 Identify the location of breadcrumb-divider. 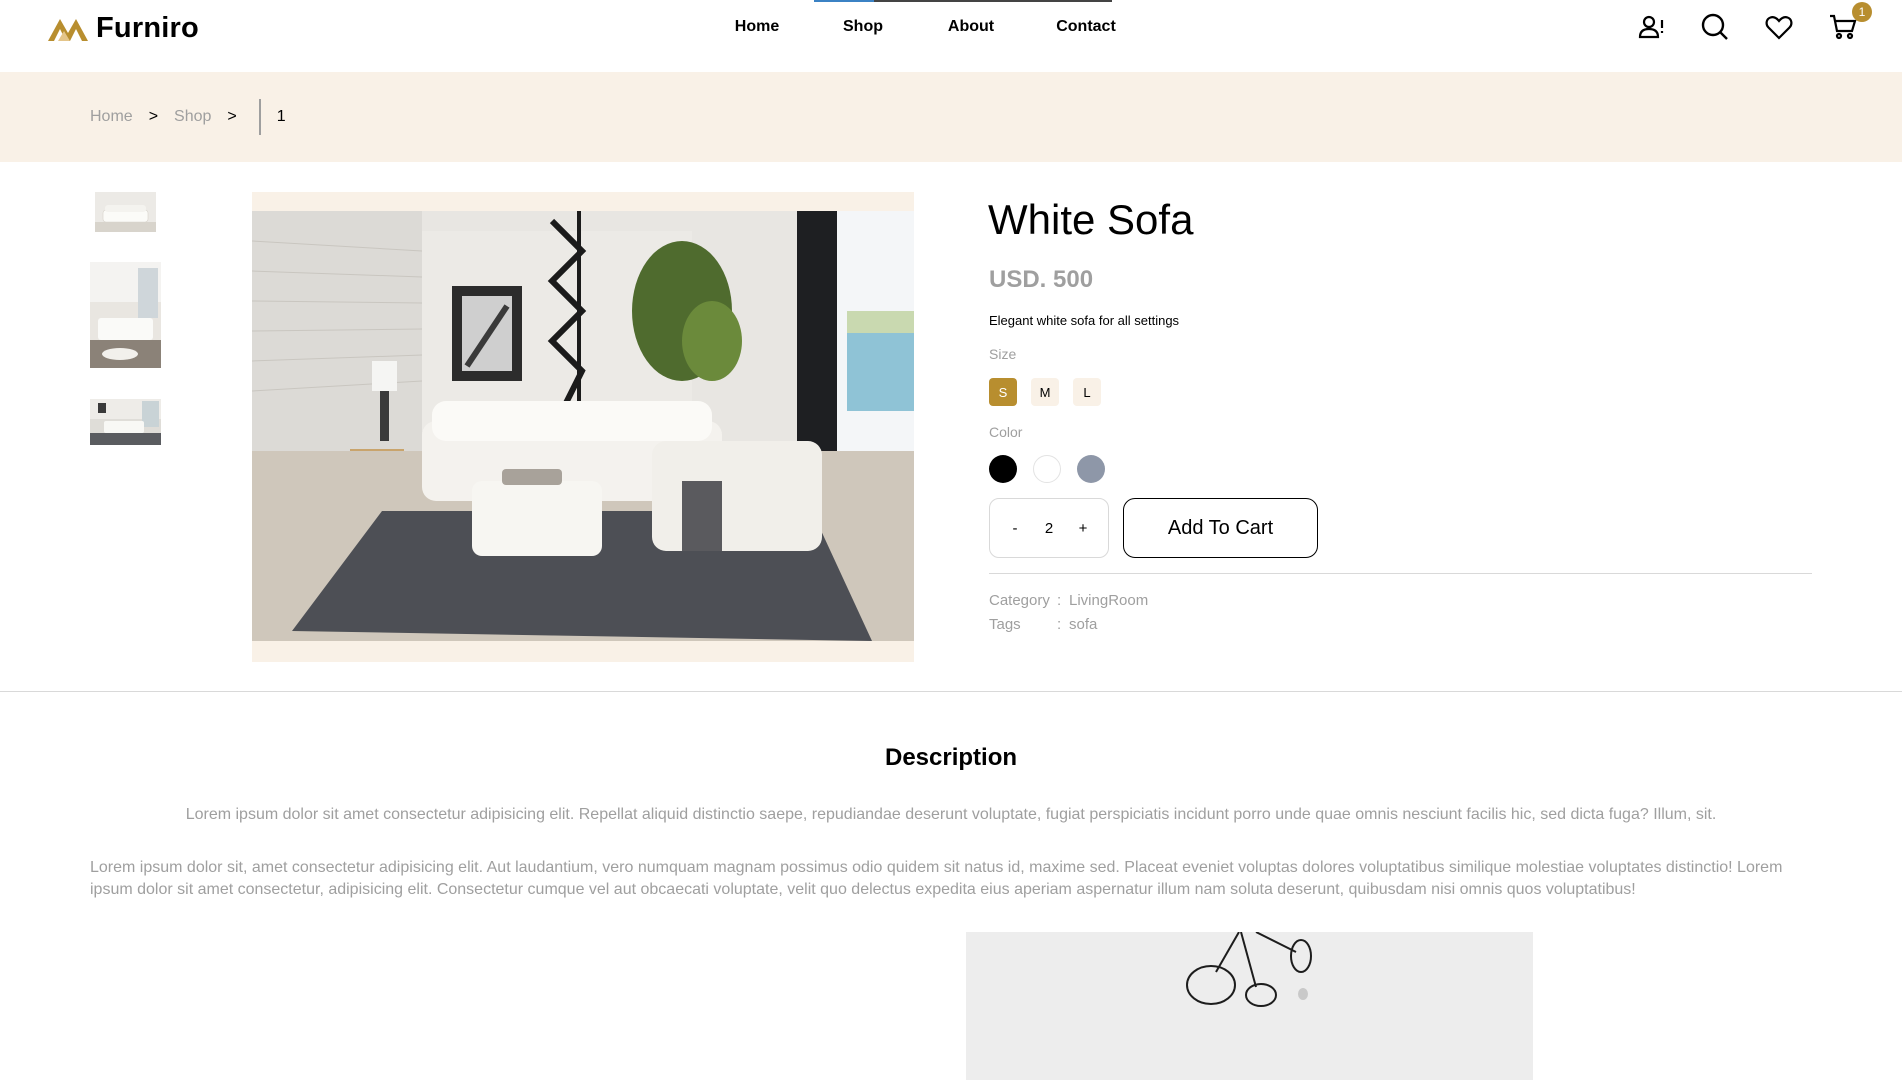
(259, 117).